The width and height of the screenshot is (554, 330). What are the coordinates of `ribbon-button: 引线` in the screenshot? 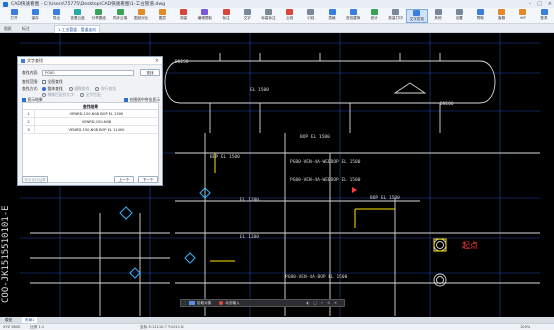 It's located at (311, 16).